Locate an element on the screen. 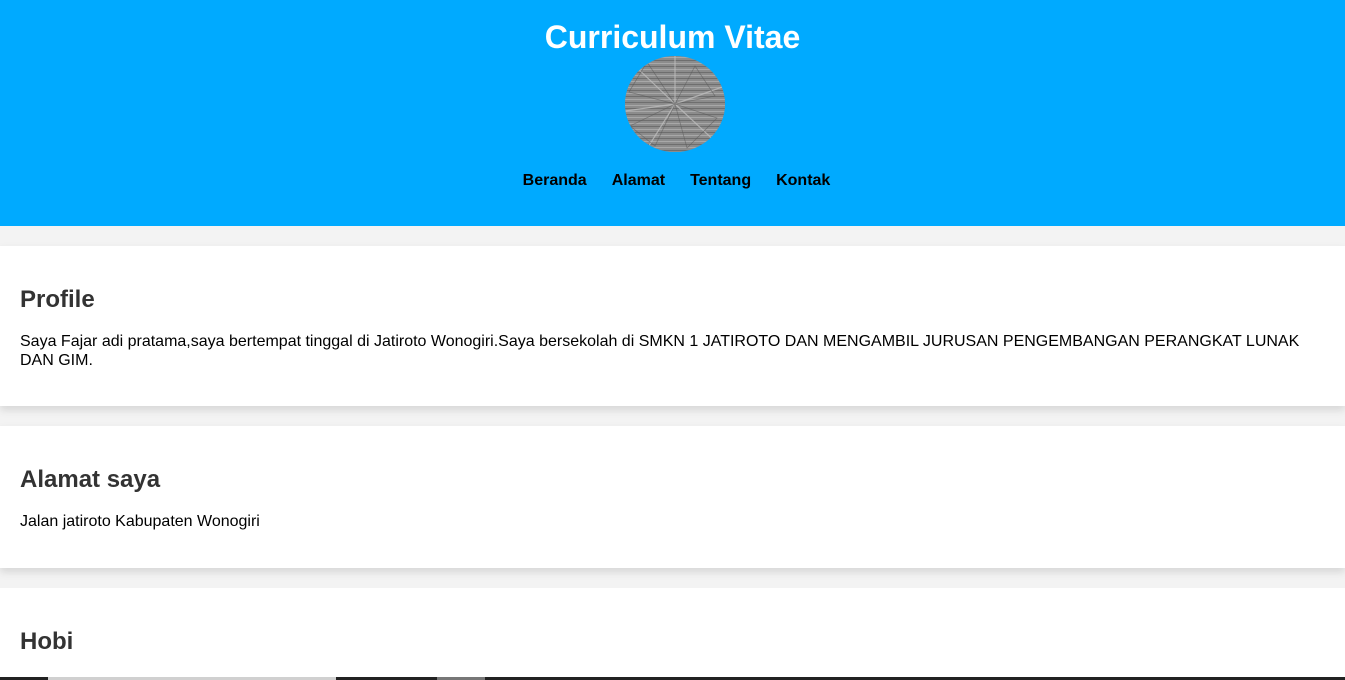 Image resolution: width=1345 pixels, height=680 pixels. nav-item-alamat: Alamat is located at coordinates (638, 181).